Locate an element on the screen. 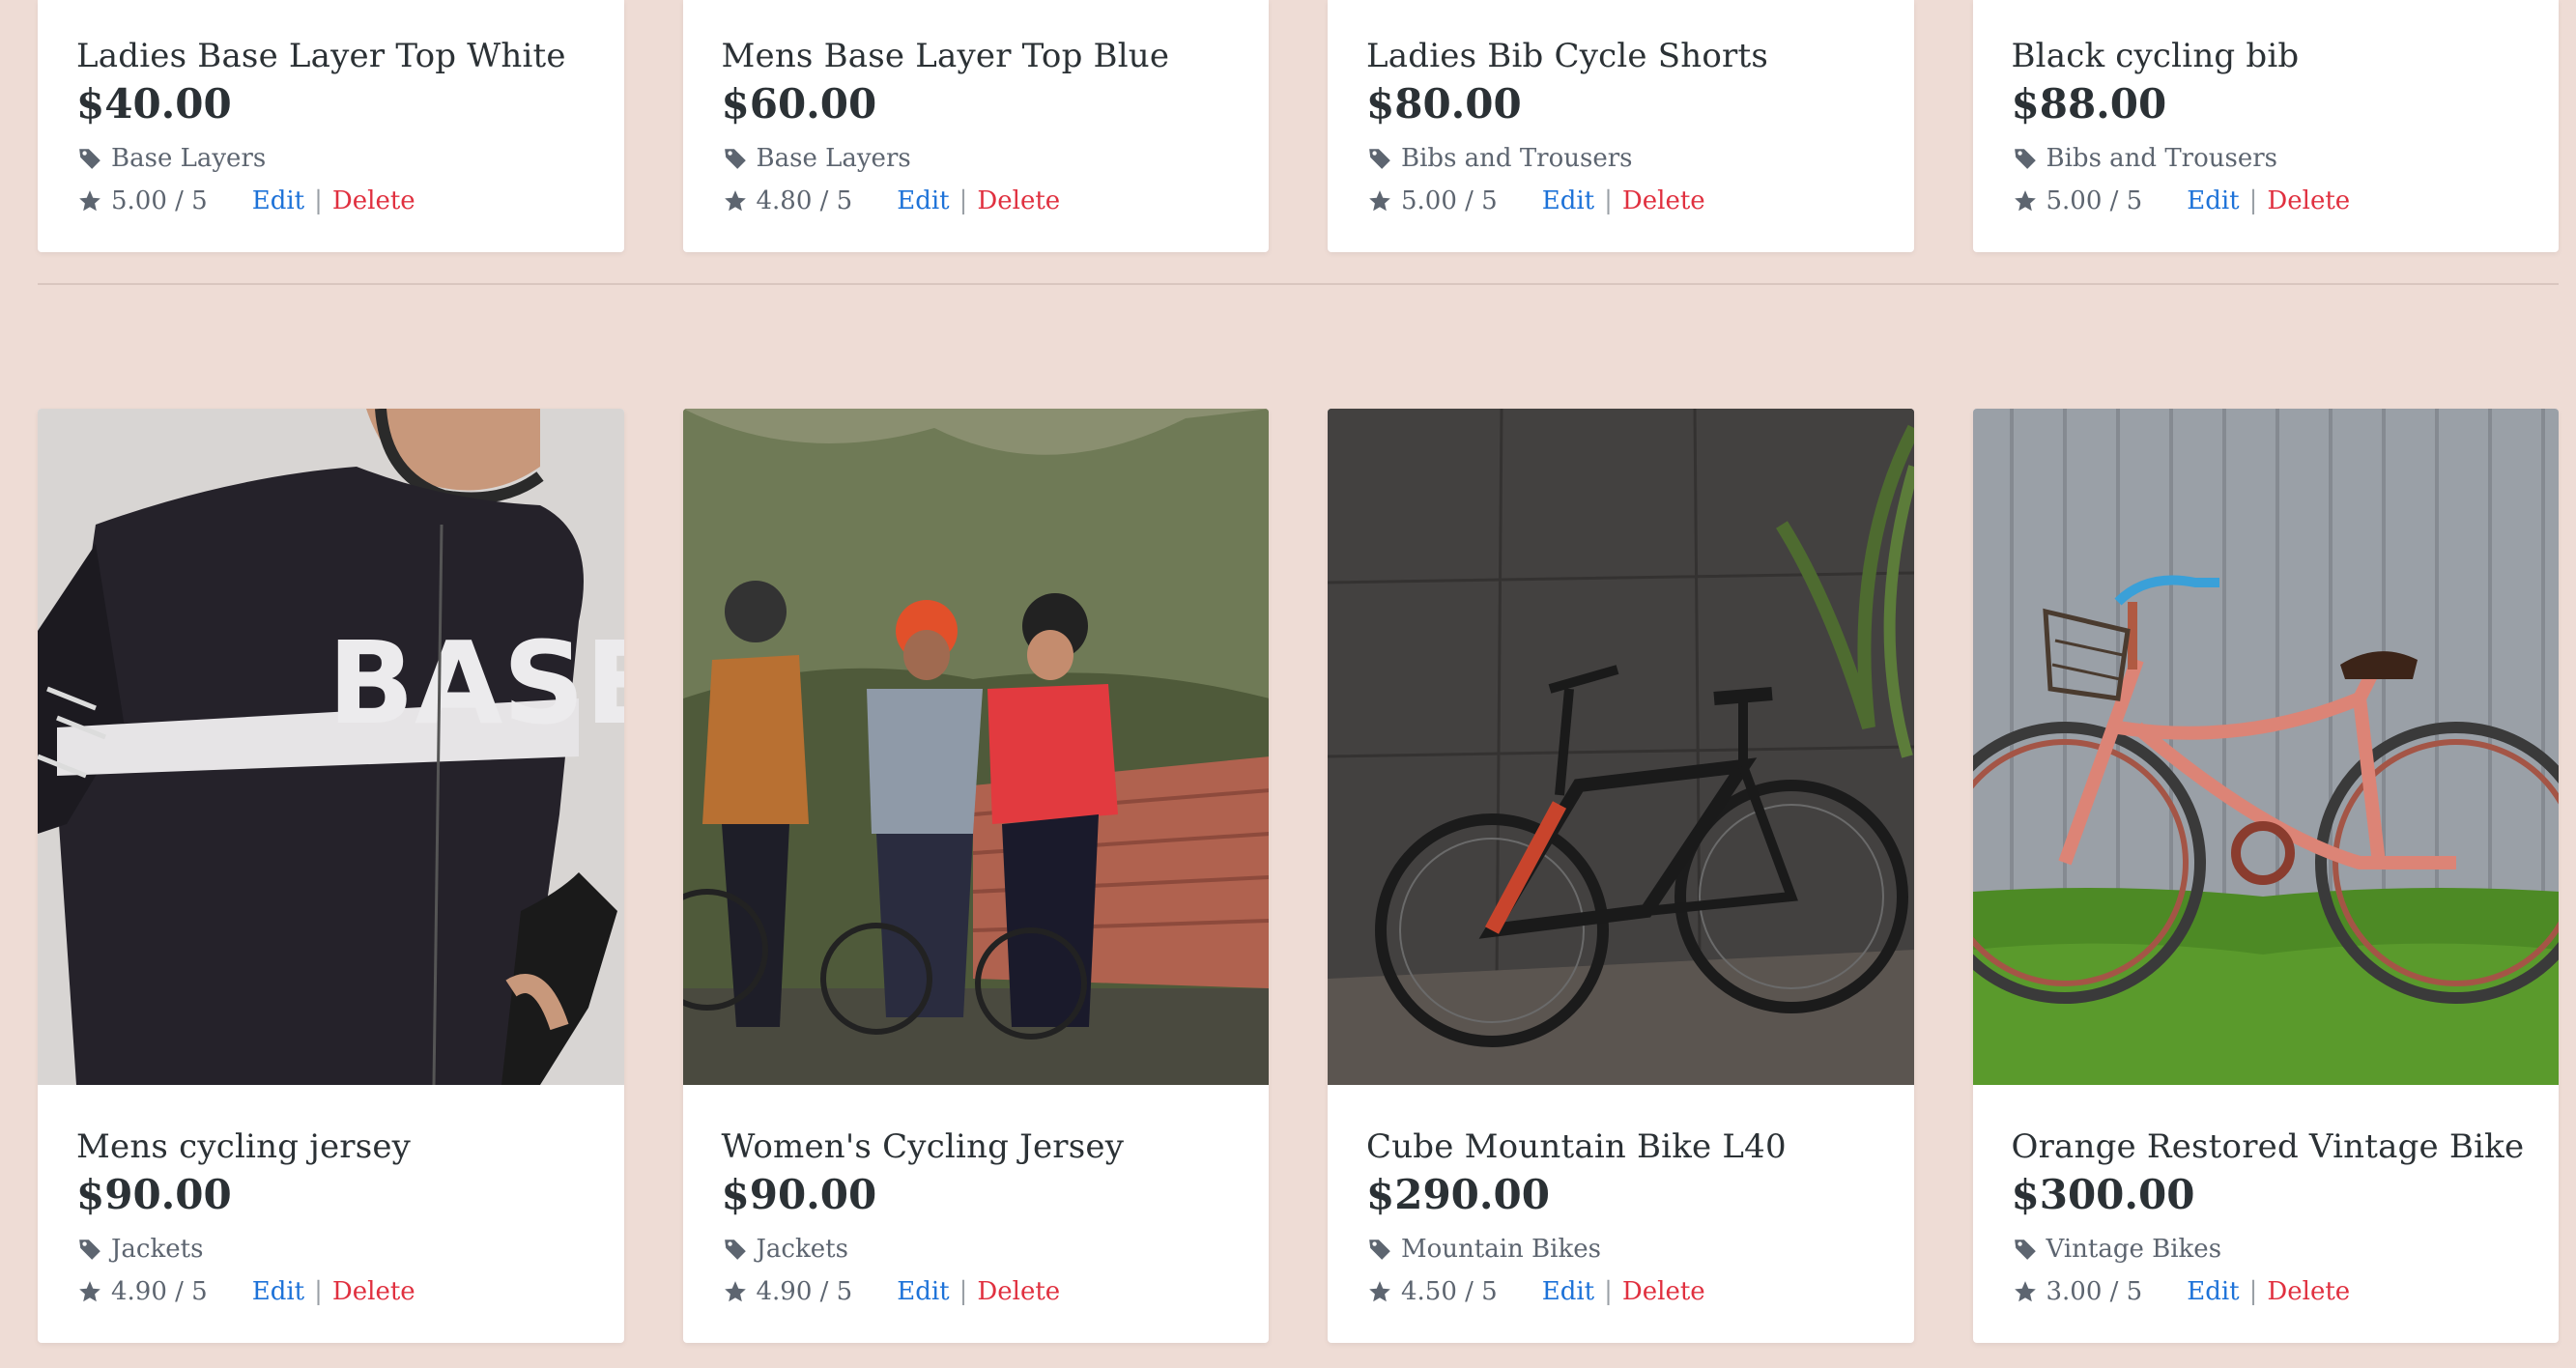  cyclists-photo is located at coordinates (976, 747).